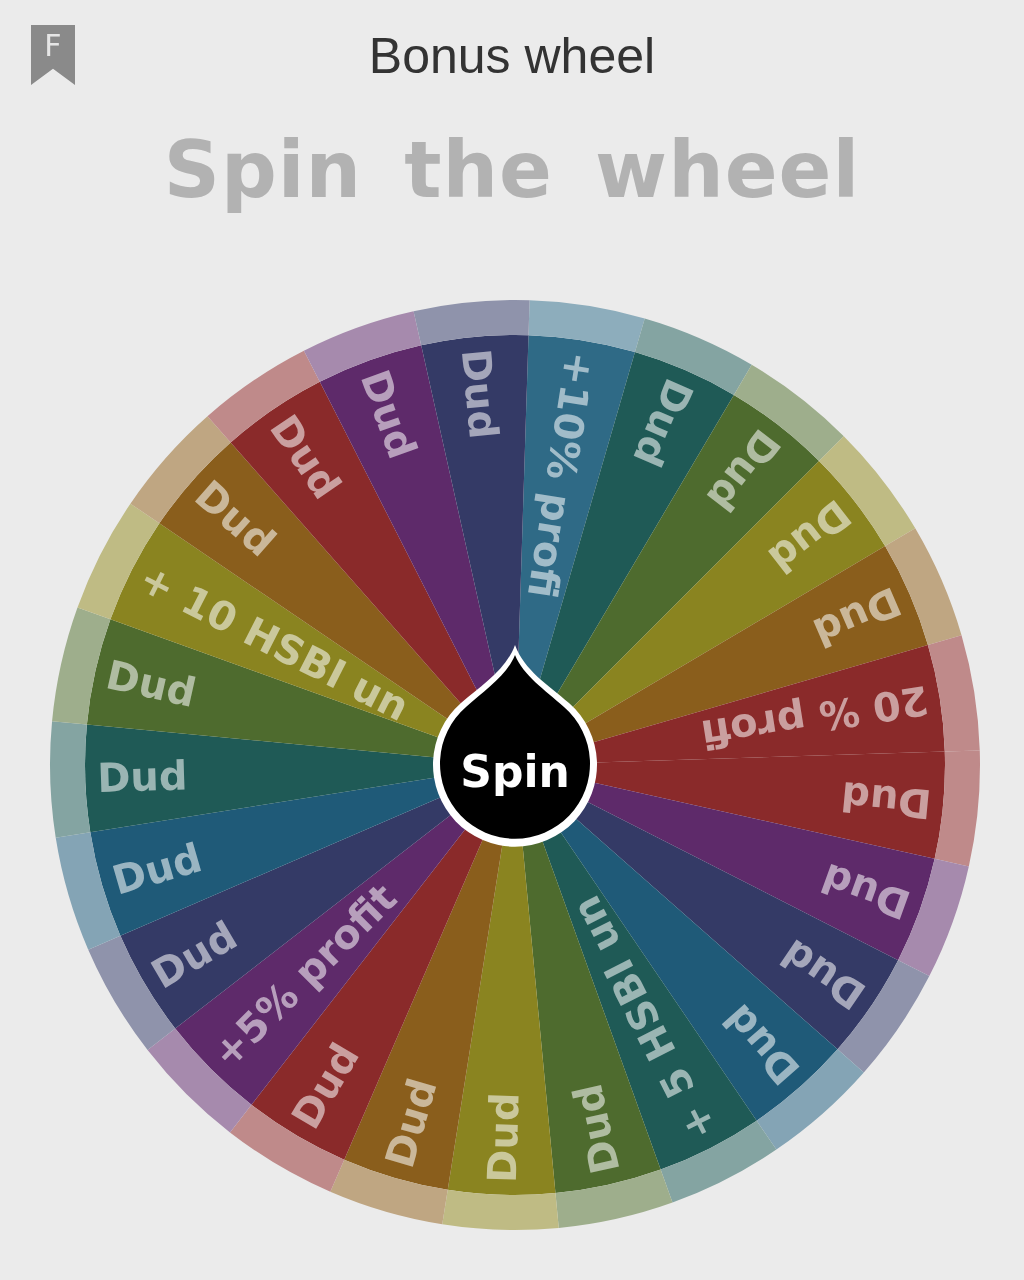 The image size is (1024, 1280). What do you see at coordinates (561, 475) in the screenshot?
I see `segment-label: +10% profi` at bounding box center [561, 475].